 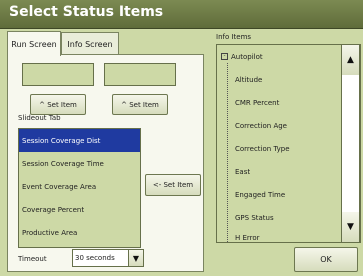 What do you see at coordinates (262, 148) in the screenshot?
I see `info-item: Correction Type` at bounding box center [262, 148].